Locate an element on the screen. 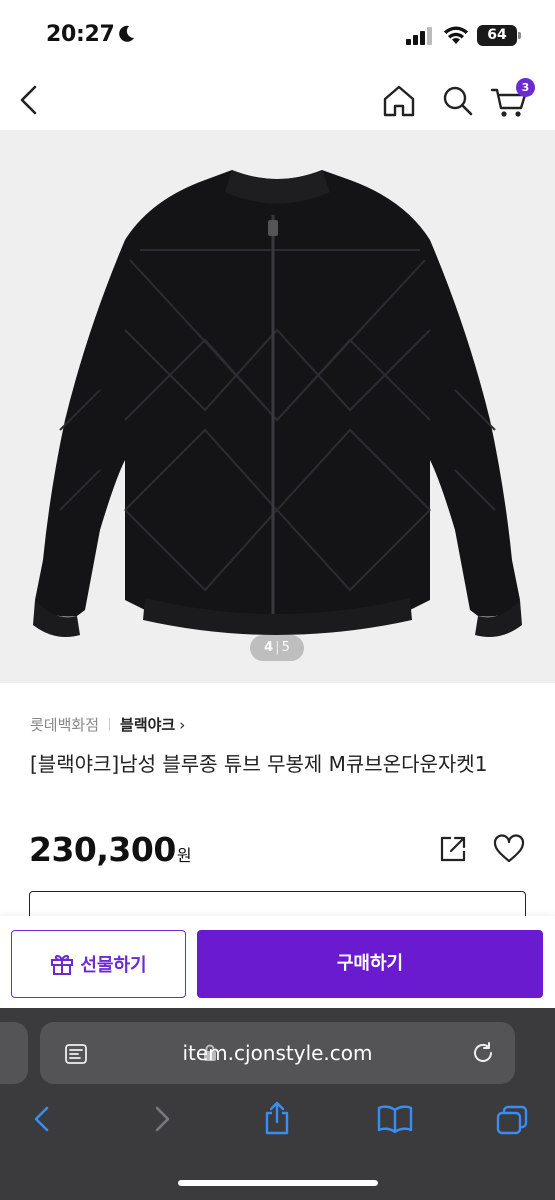  gift-button: 선물하기 is located at coordinates (98, 964).